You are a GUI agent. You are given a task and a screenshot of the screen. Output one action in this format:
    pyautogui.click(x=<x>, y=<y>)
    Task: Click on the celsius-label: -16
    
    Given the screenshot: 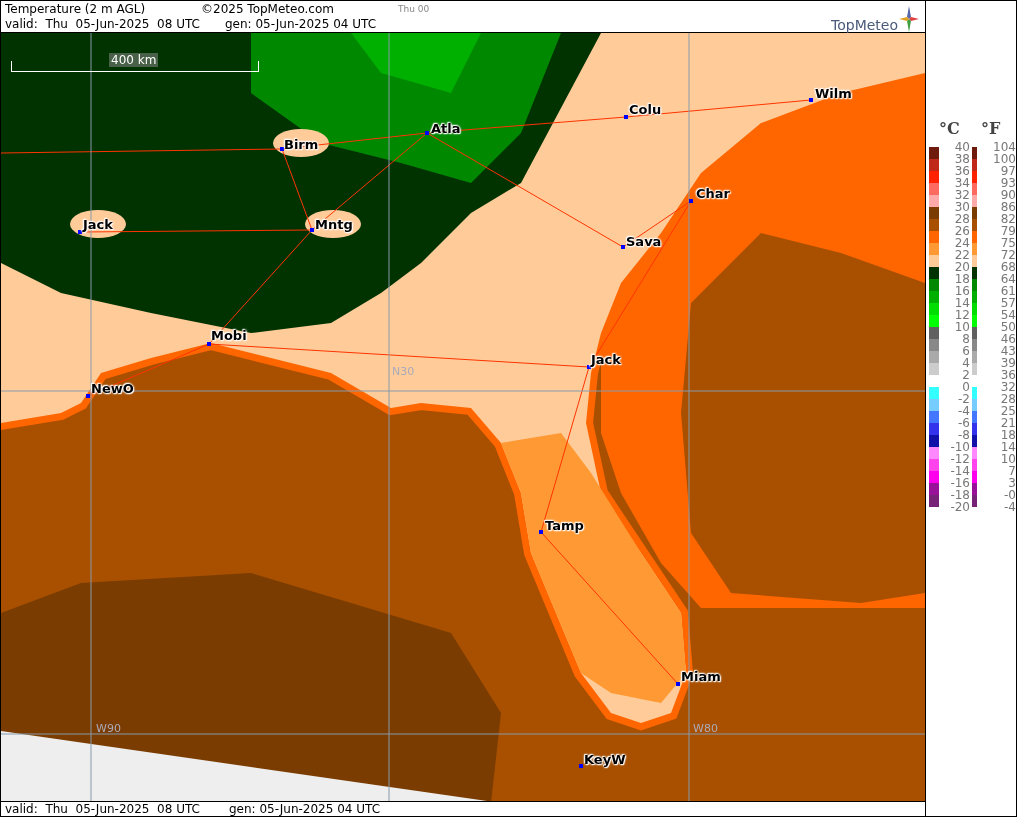 What is the action you would take?
    pyautogui.click(x=959, y=483)
    